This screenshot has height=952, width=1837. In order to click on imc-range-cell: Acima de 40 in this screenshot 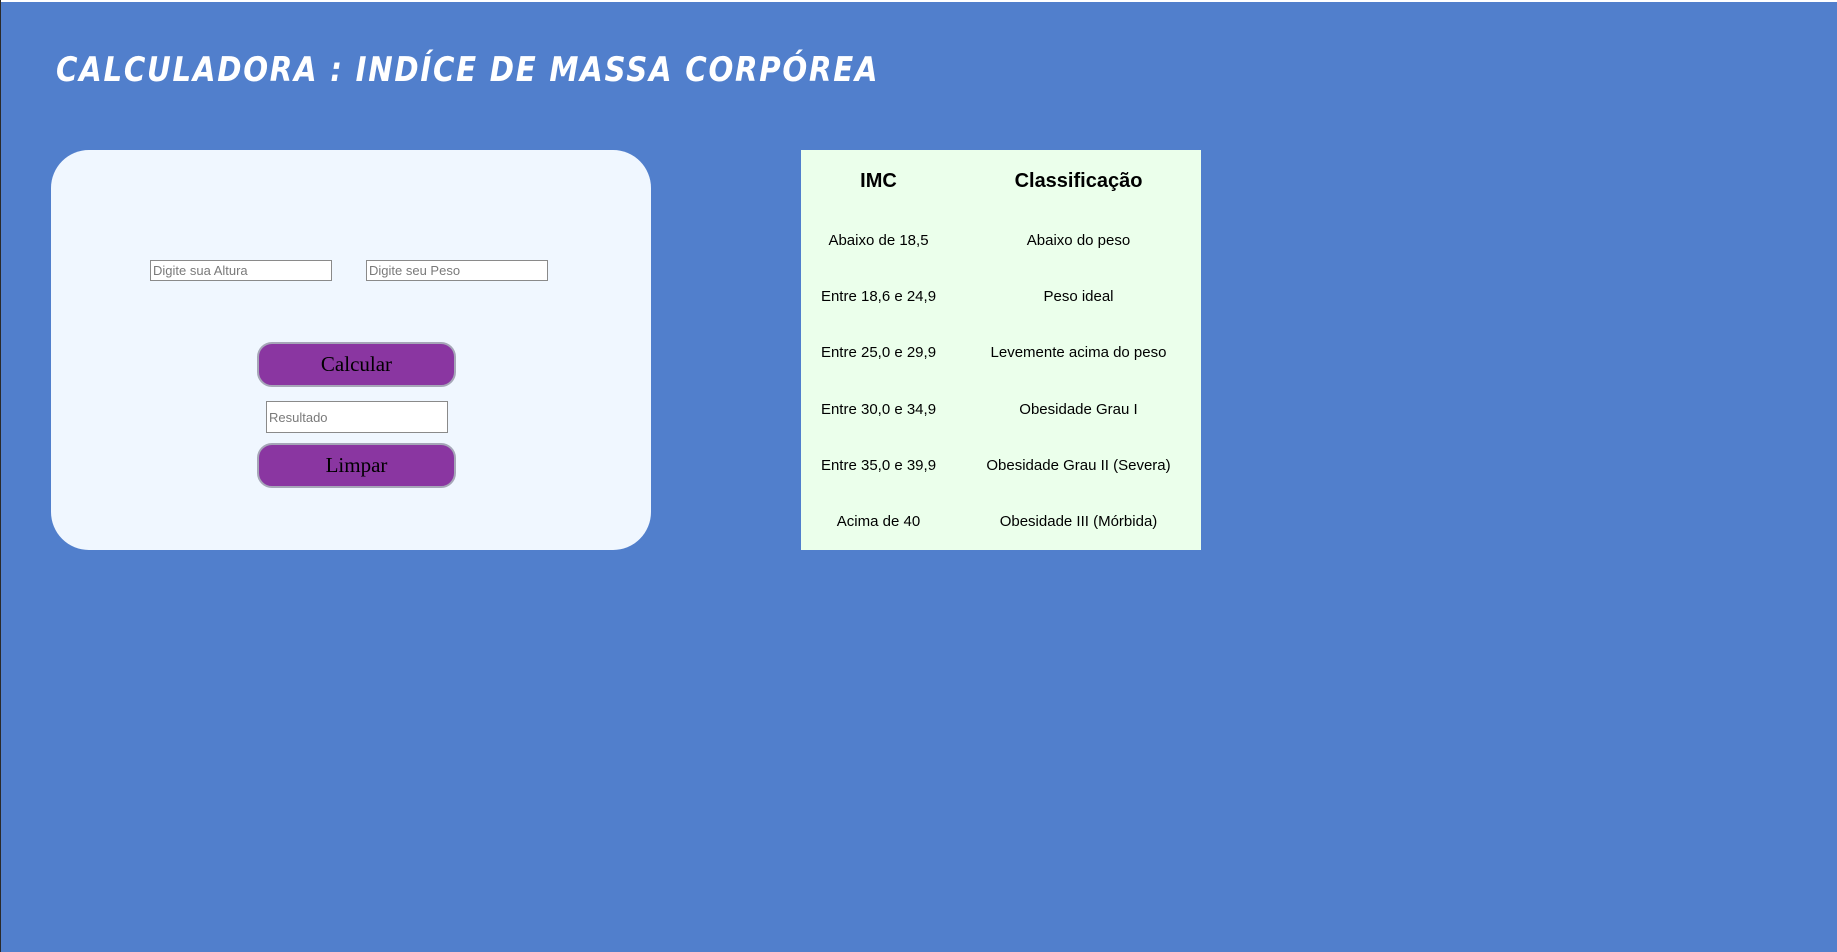, I will do `click(878, 522)`.